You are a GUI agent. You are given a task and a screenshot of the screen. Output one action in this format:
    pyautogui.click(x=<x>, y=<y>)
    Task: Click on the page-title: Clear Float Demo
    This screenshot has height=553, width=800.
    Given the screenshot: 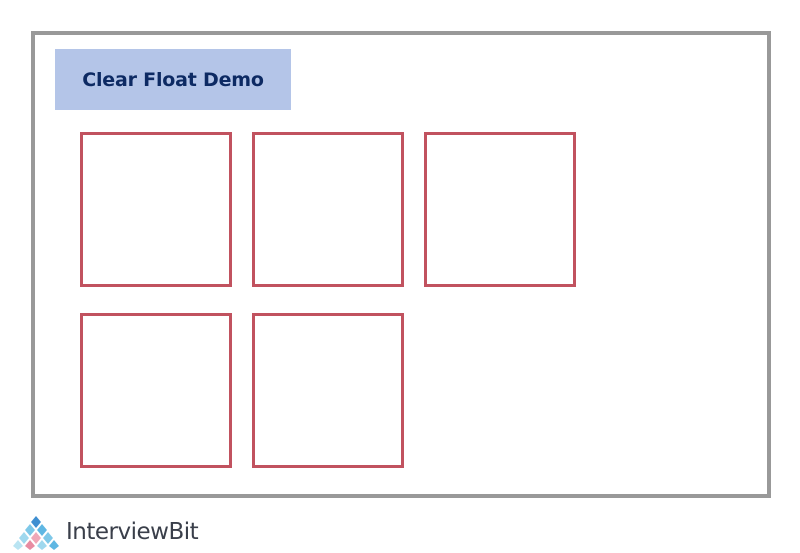 What is the action you would take?
    pyautogui.click(x=173, y=79)
    